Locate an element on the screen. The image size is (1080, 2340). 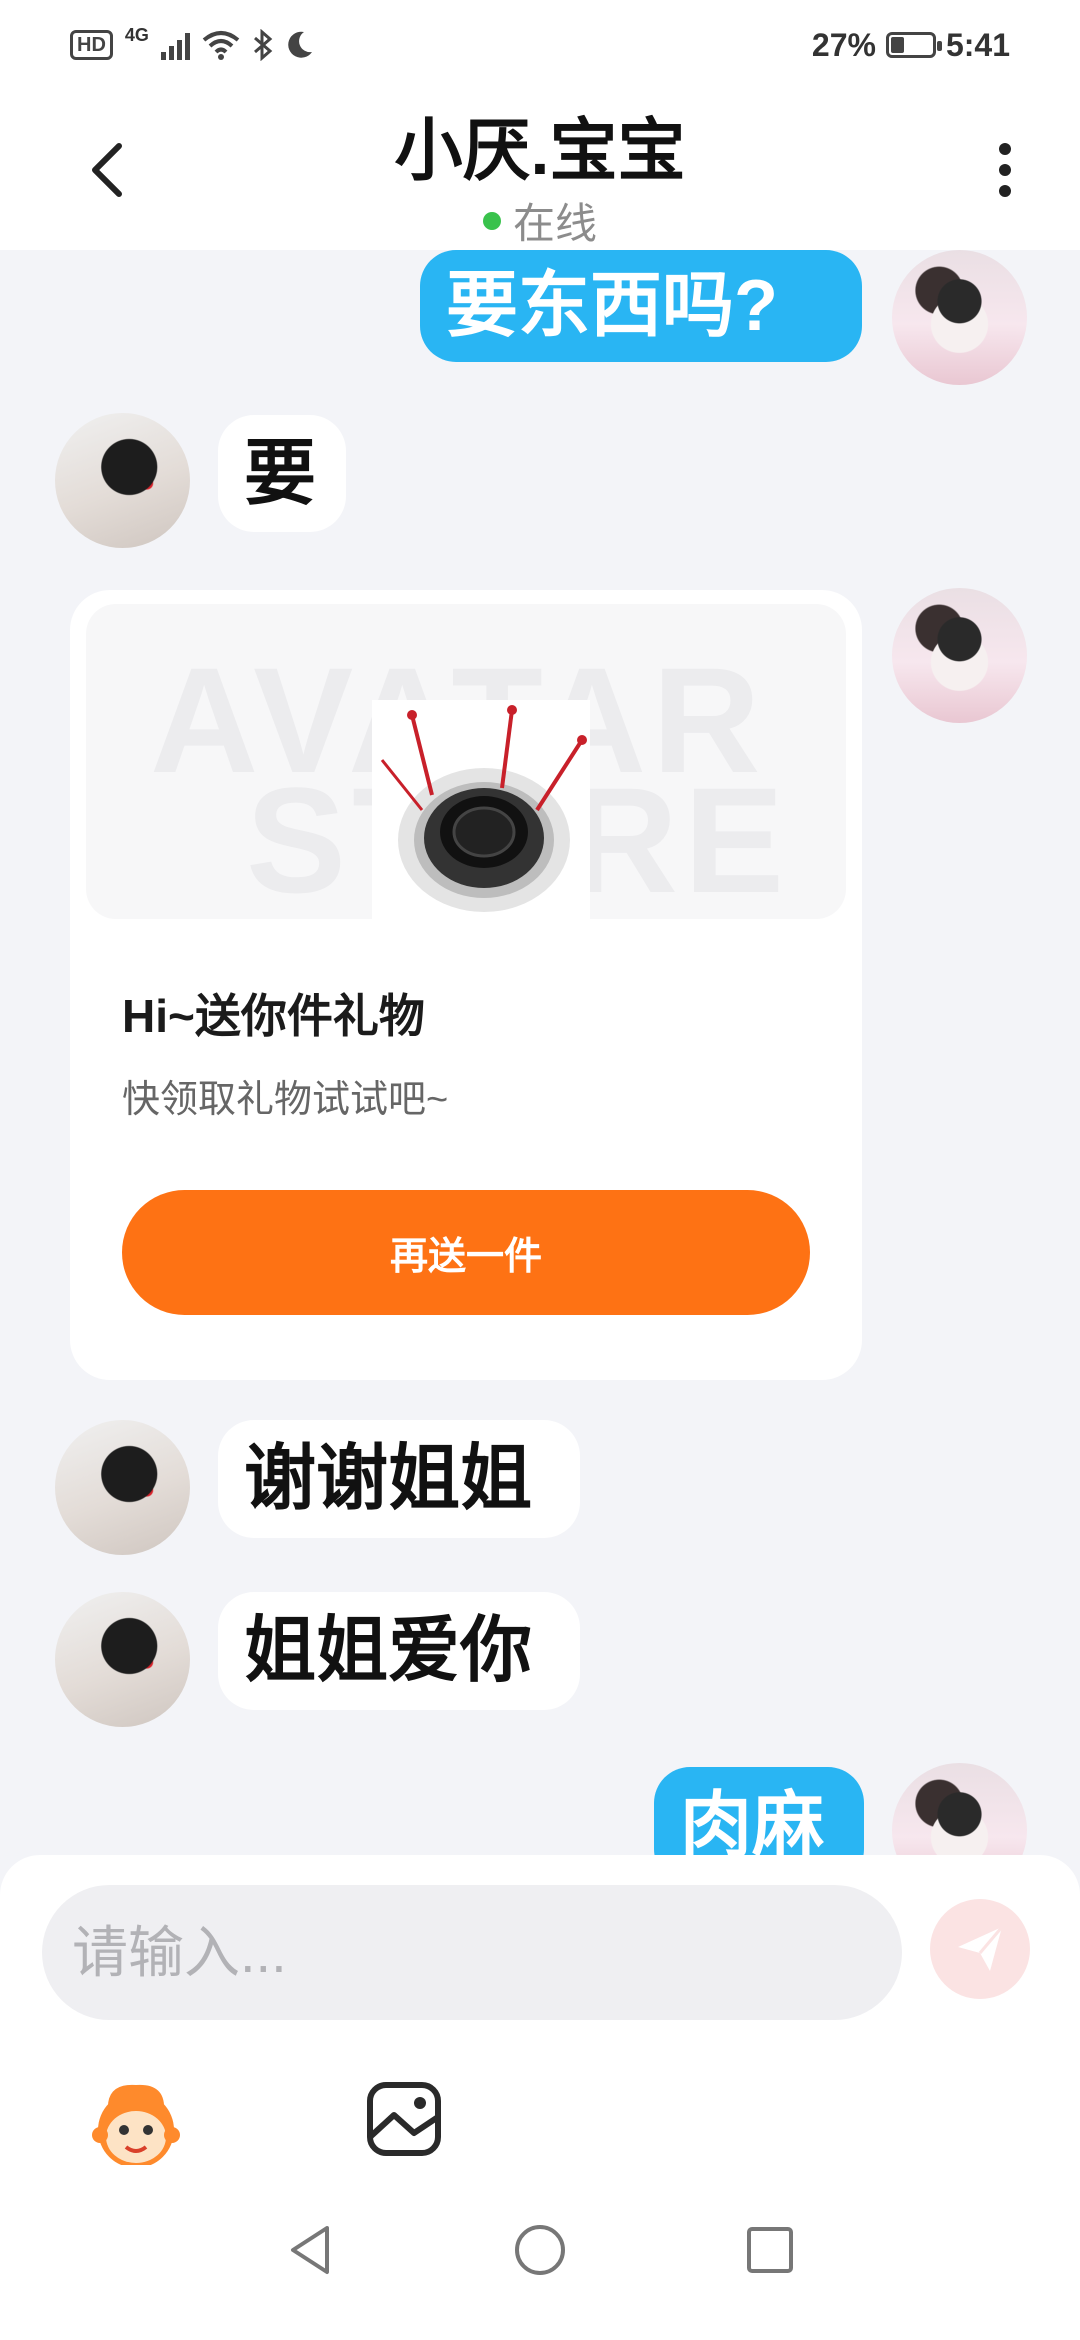
moon-icon is located at coordinates (300, 44).